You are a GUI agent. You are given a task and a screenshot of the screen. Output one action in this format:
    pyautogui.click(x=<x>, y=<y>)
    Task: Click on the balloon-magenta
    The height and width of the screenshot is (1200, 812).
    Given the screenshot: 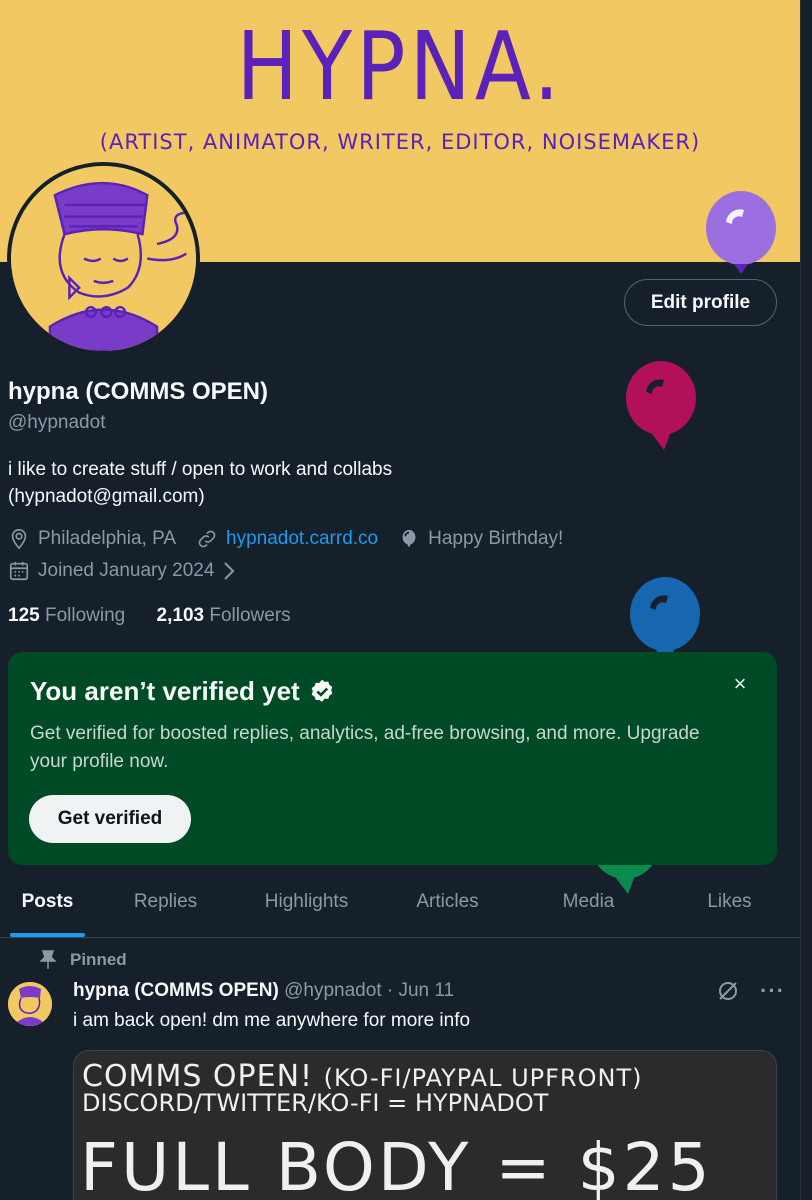 What is the action you would take?
    pyautogui.click(x=661, y=405)
    